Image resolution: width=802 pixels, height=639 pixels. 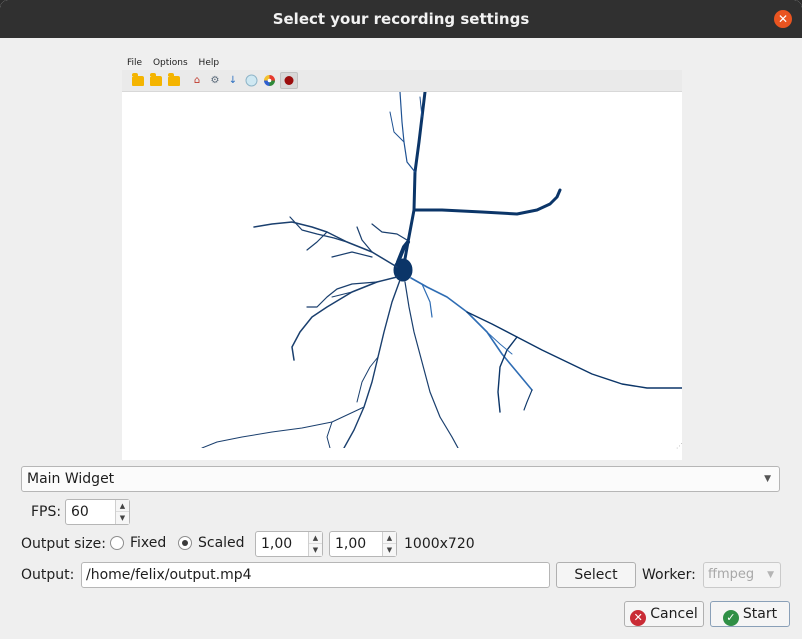 What do you see at coordinates (170, 63) in the screenshot?
I see `preview-menu-options: Options` at bounding box center [170, 63].